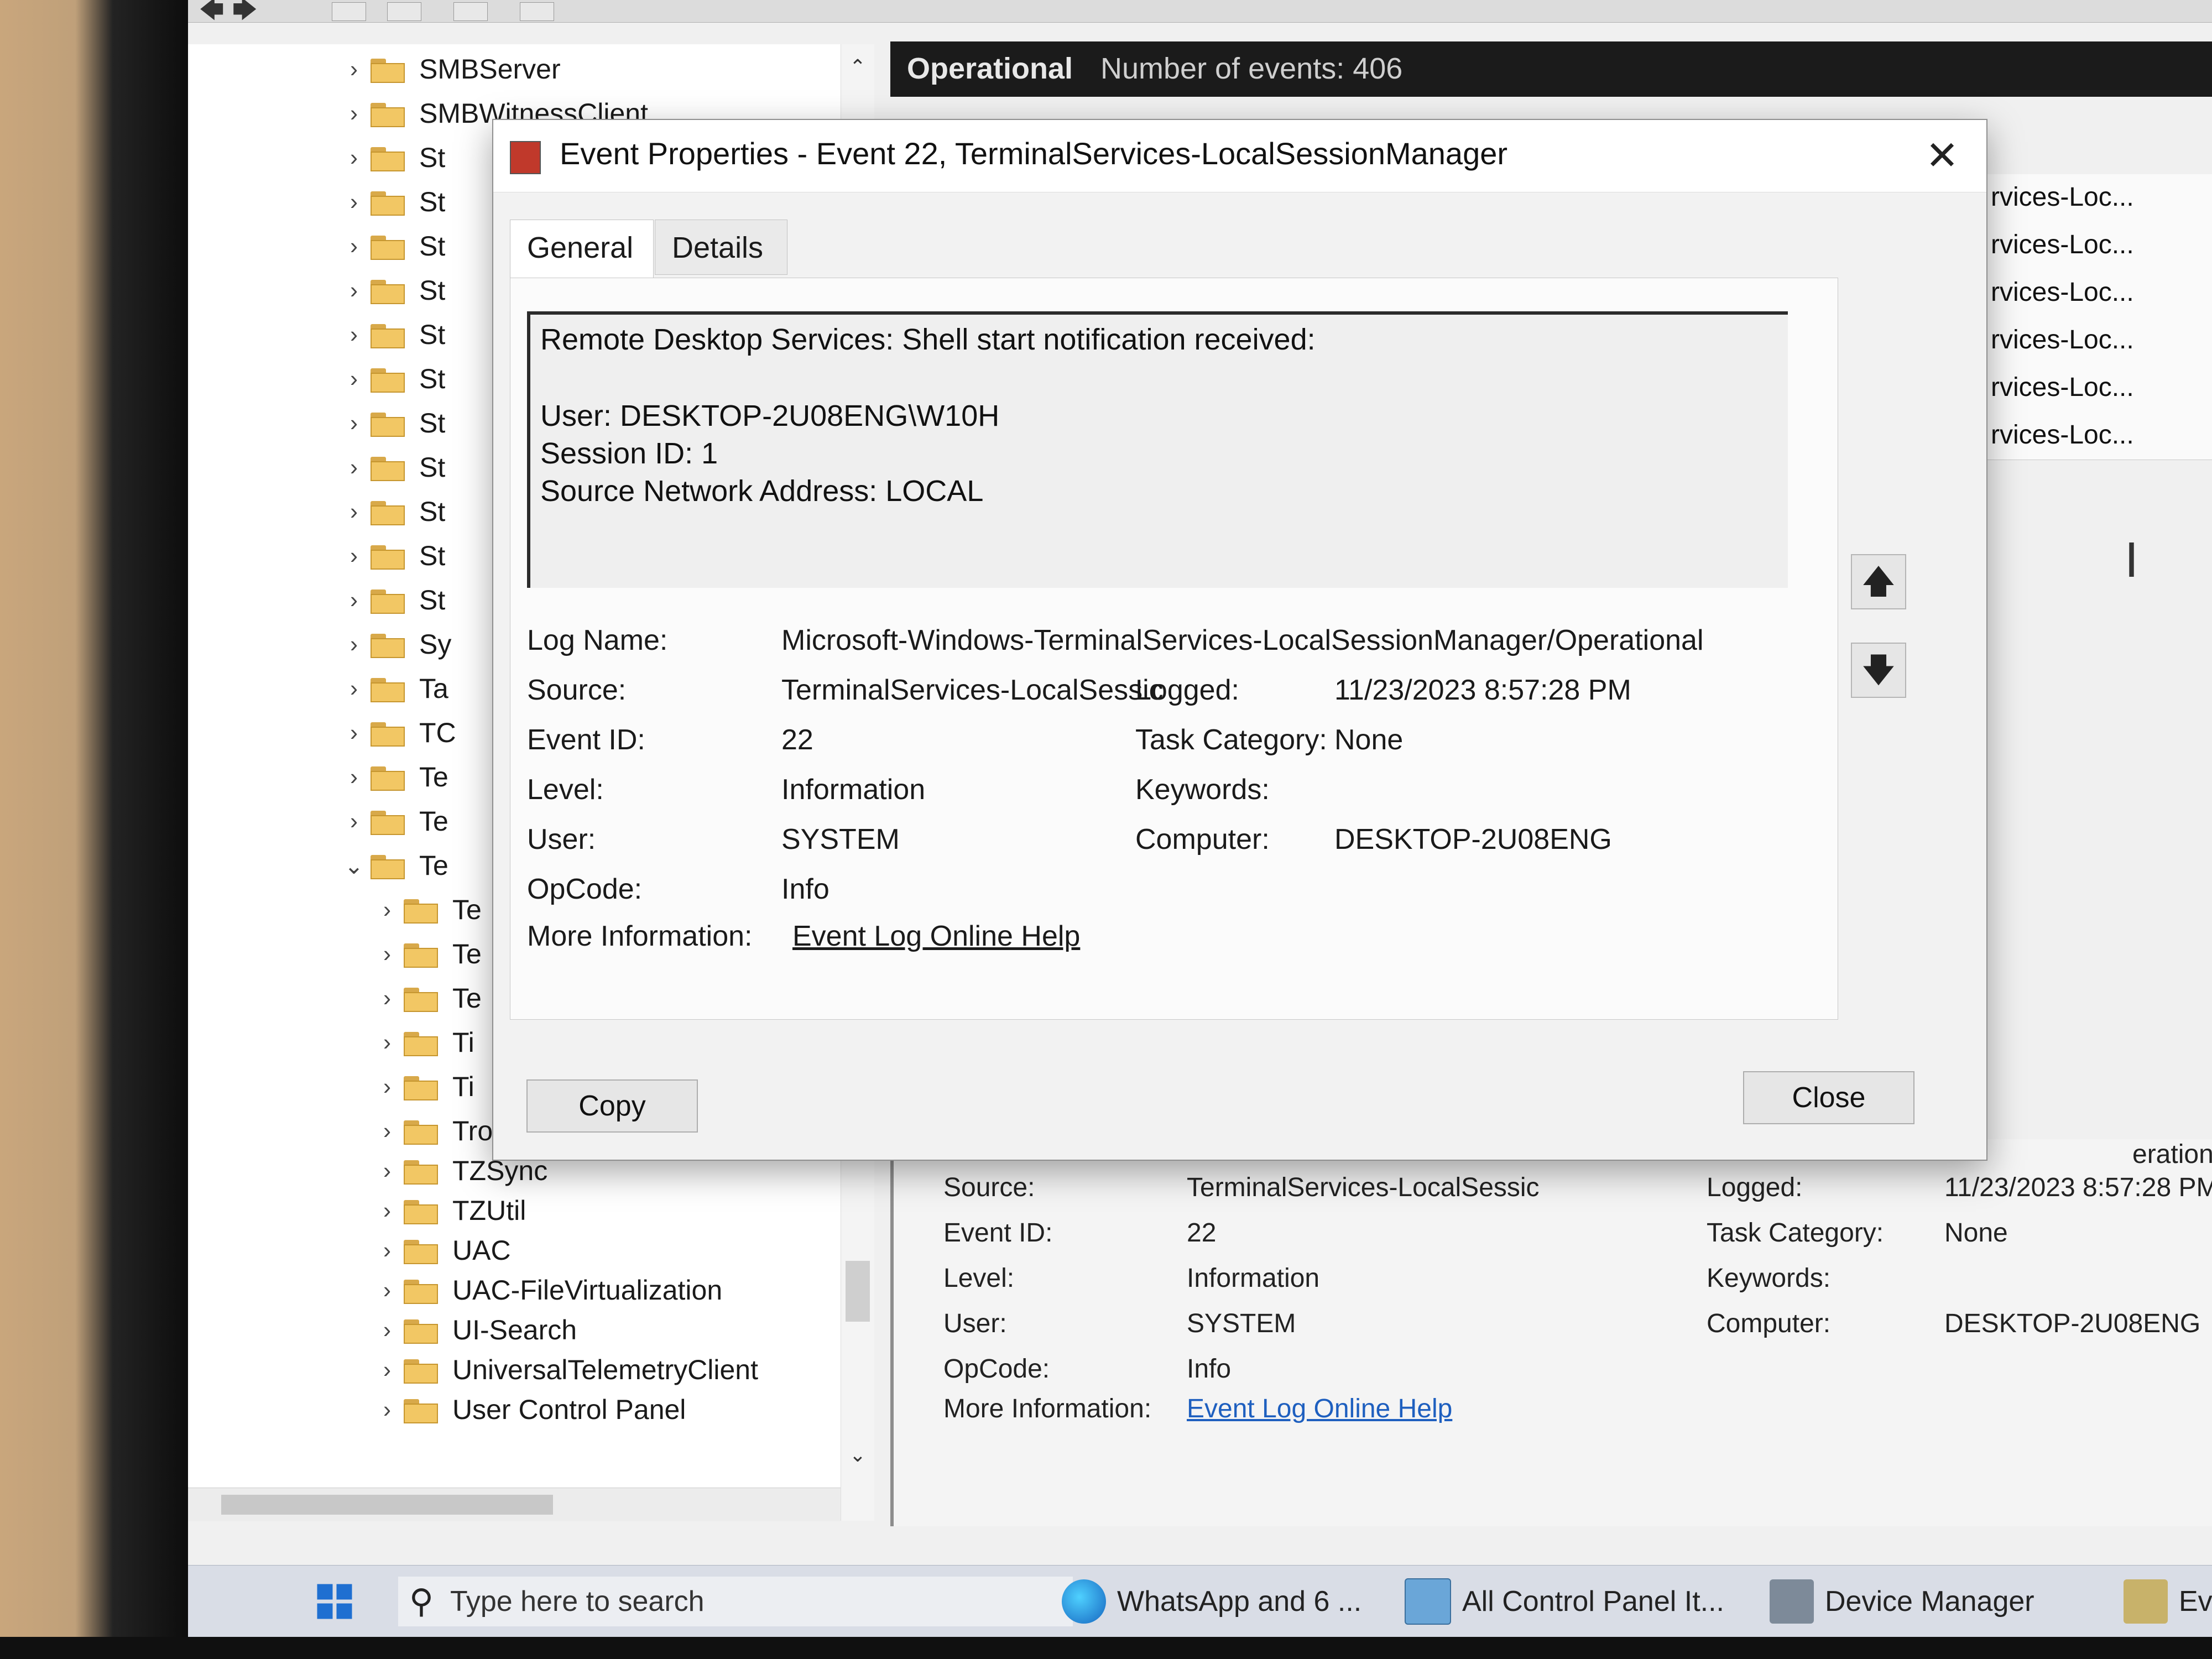 Image resolution: width=2212 pixels, height=1659 pixels. What do you see at coordinates (441, 1250) in the screenshot?
I see `tree-item: › UAC` at bounding box center [441, 1250].